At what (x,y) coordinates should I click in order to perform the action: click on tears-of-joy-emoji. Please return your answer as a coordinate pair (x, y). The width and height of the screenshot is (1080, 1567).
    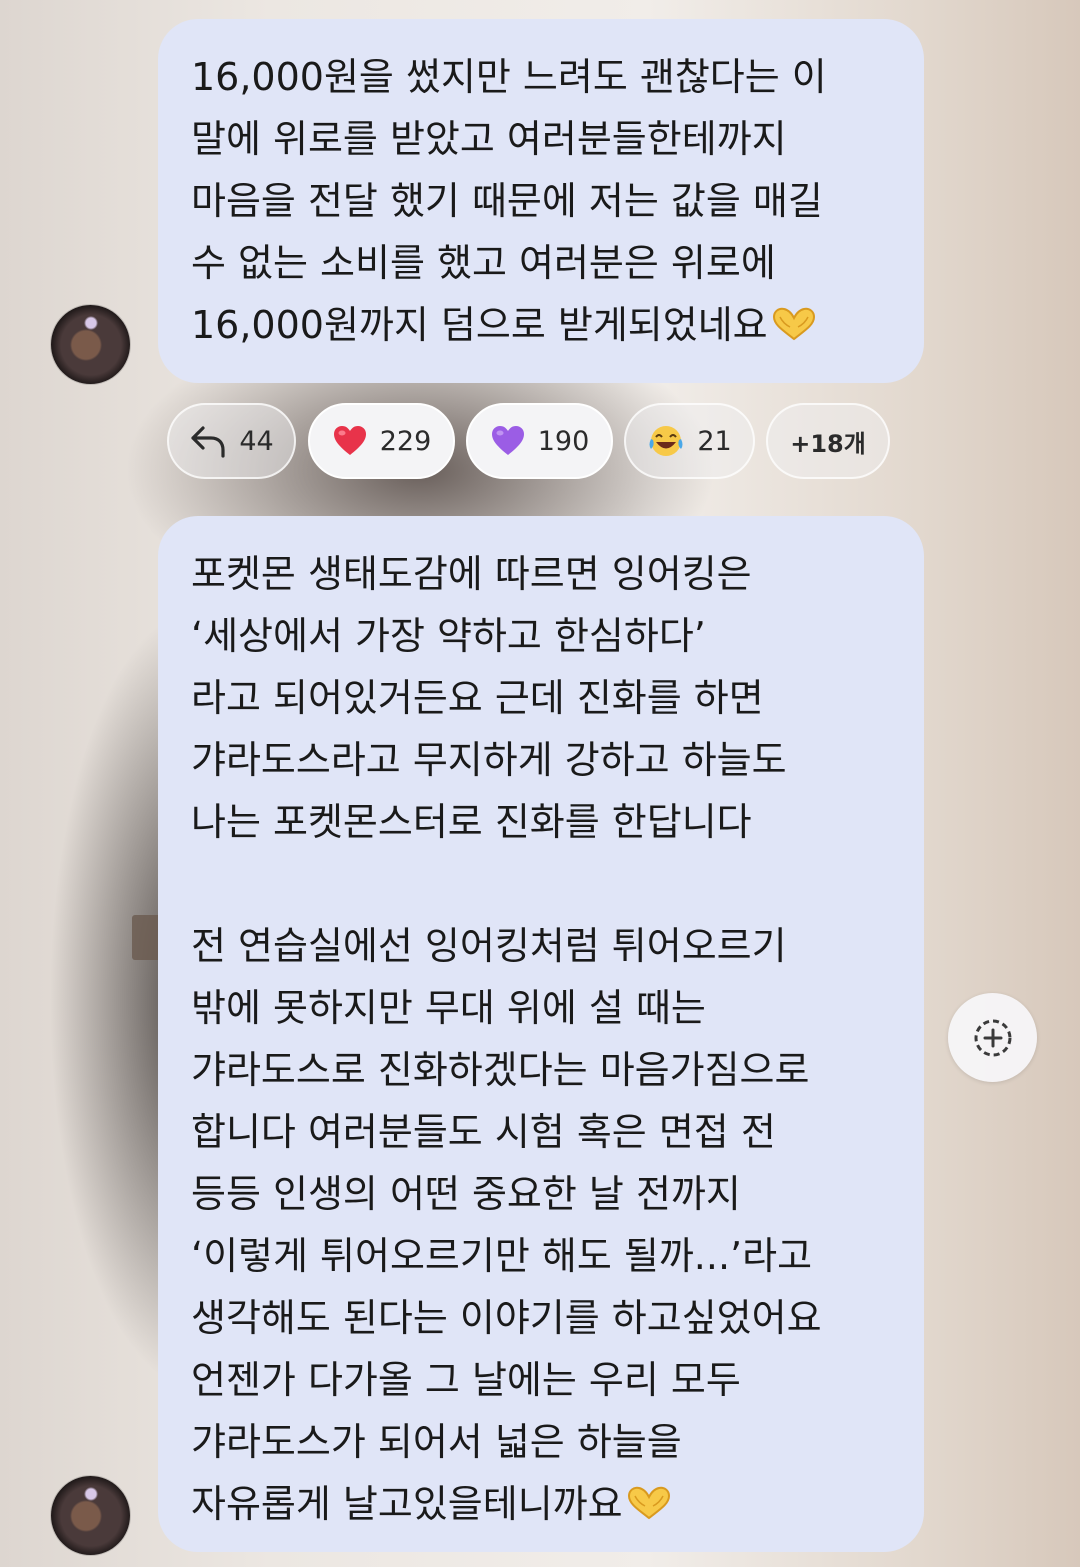
    Looking at the image, I should click on (666, 441).